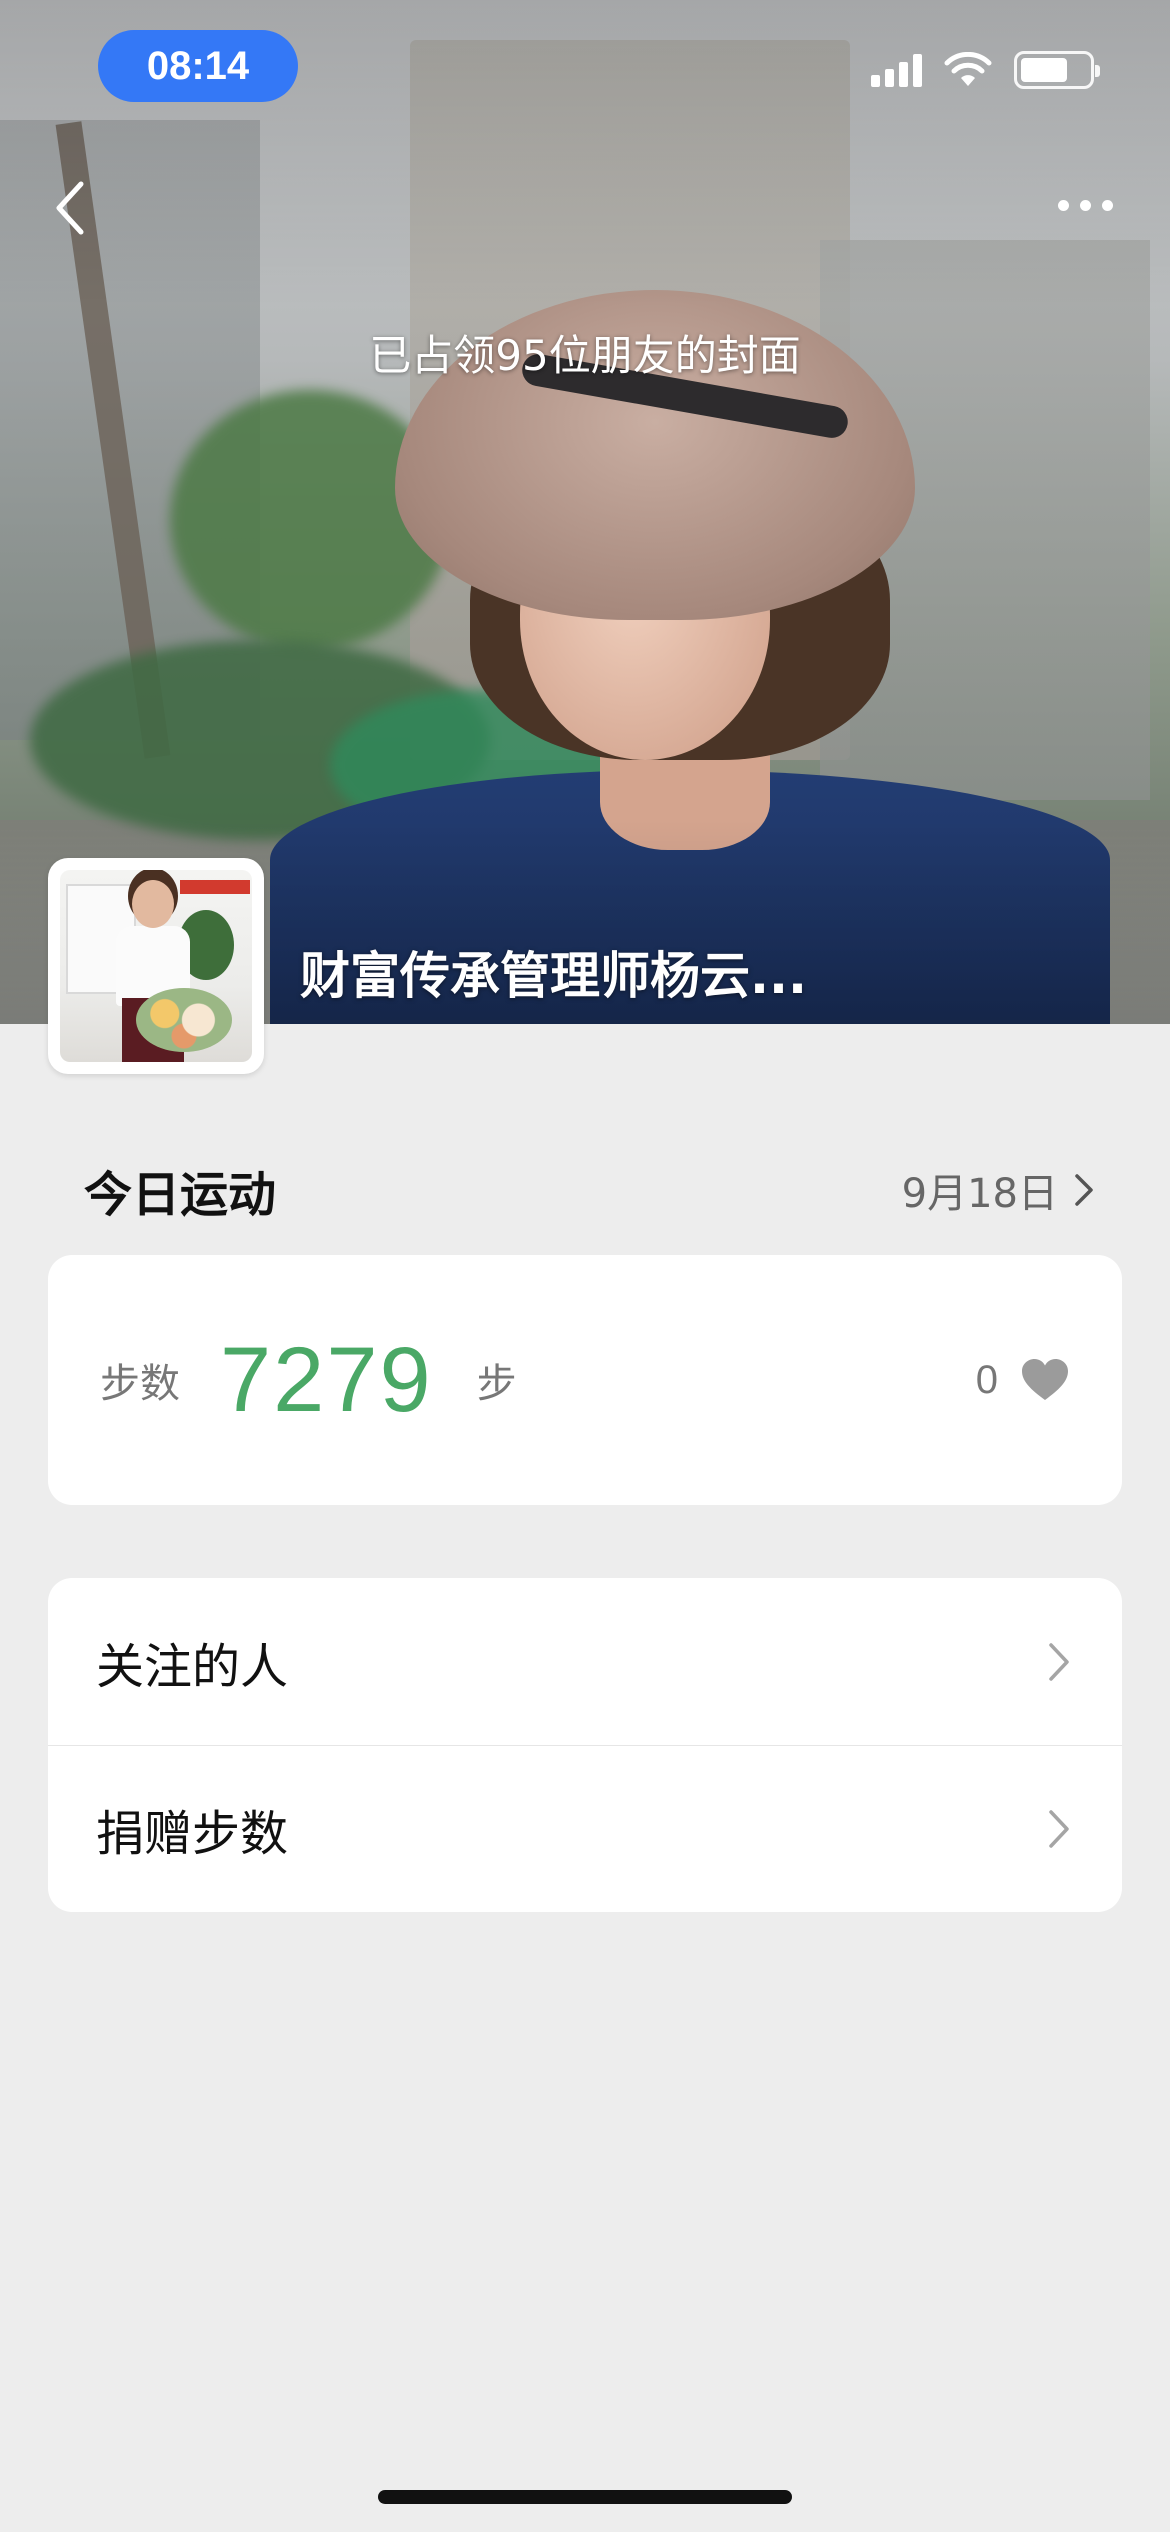 The height and width of the screenshot is (2532, 1170). What do you see at coordinates (192, 1666) in the screenshot?
I see `menu-item-label: 关注的人` at bounding box center [192, 1666].